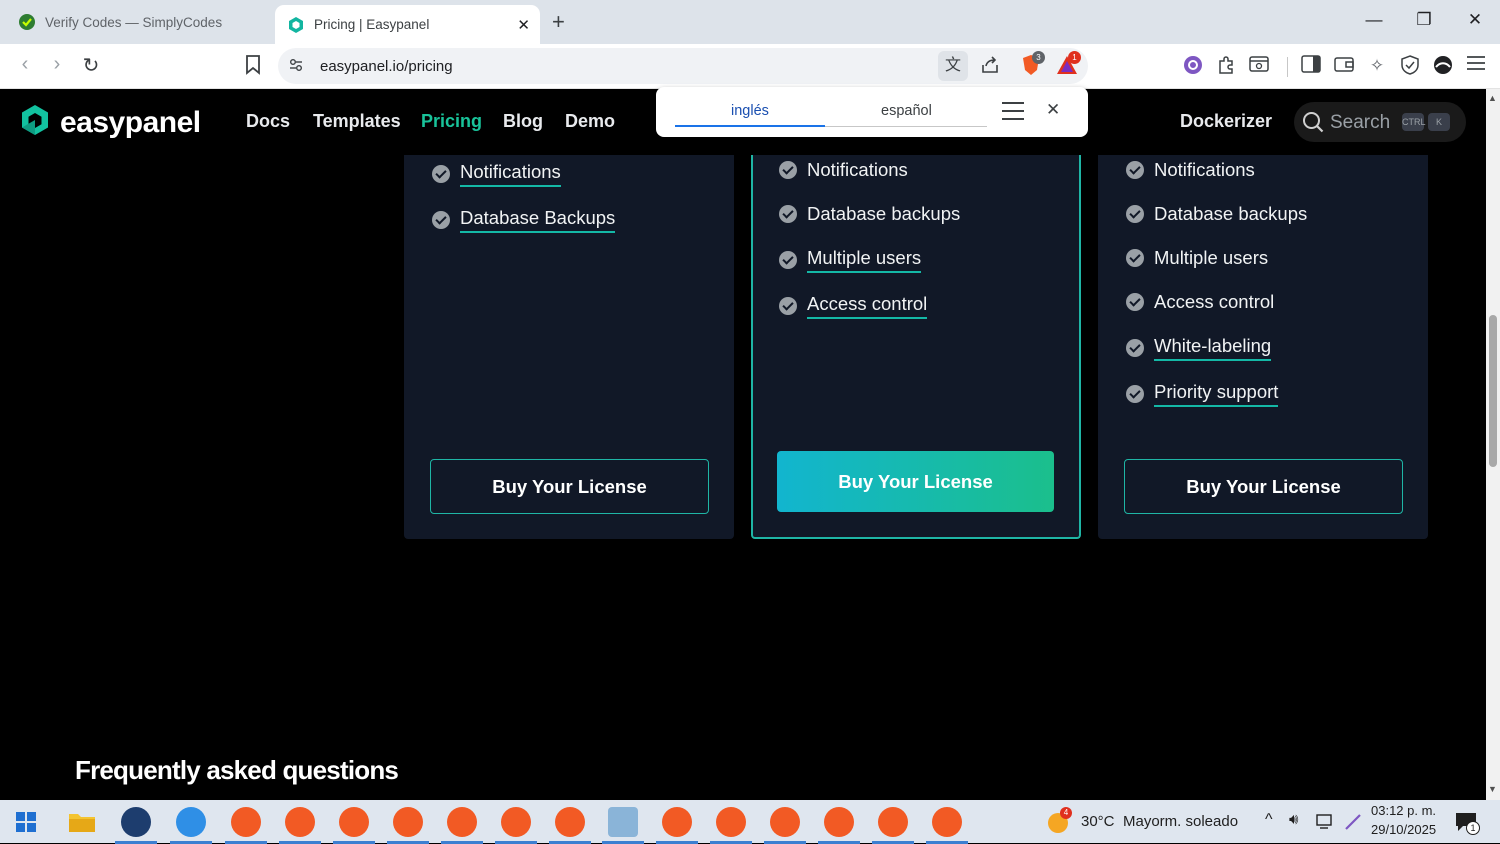 Image resolution: width=1500 pixels, height=844 pixels. I want to click on scrollbar-thumb, so click(1493, 391).